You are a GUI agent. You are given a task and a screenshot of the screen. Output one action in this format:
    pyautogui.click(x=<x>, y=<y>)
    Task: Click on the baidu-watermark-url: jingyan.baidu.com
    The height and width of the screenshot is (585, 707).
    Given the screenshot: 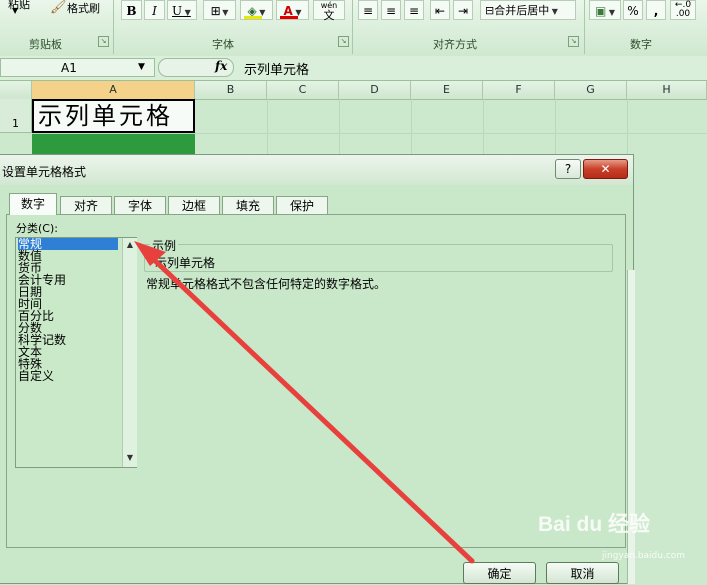 What is the action you would take?
    pyautogui.click(x=644, y=556)
    